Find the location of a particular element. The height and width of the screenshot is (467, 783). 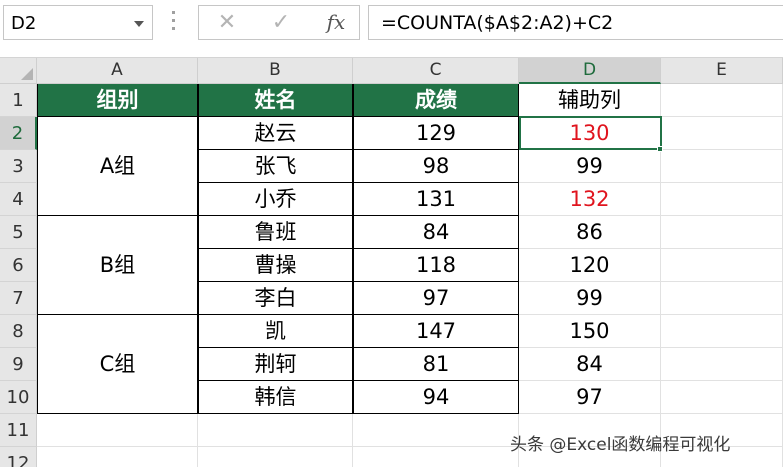

fill-handle is located at coordinates (660, 149).